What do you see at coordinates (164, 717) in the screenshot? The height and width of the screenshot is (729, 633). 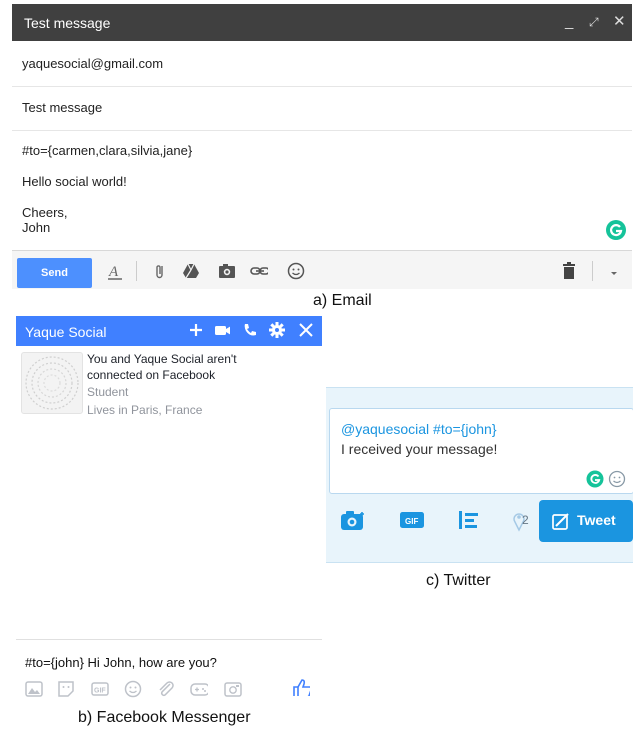 I see `facebook-caption: b) Facebook Messenger` at bounding box center [164, 717].